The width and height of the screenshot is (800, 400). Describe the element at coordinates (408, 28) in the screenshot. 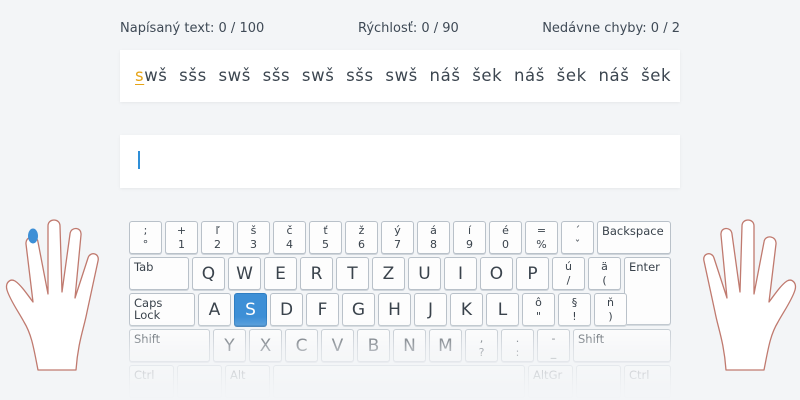

I see `speed-stat: Rýchlosť: 0 / 90` at that location.